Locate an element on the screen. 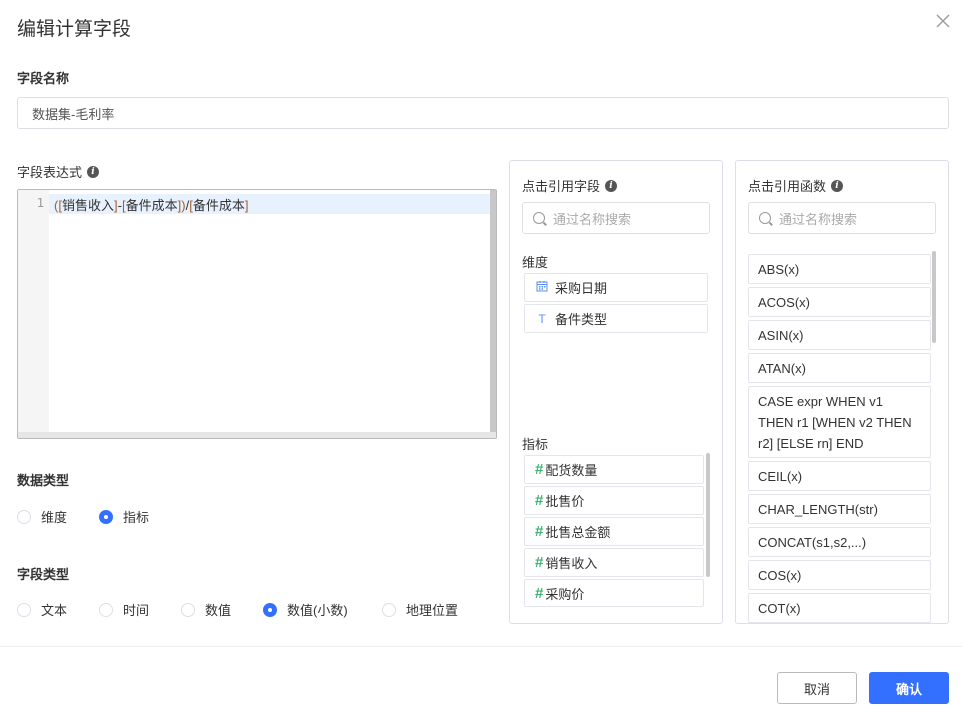 This screenshot has height=711, width=962. function-name: ATAN(x) is located at coordinates (782, 368).